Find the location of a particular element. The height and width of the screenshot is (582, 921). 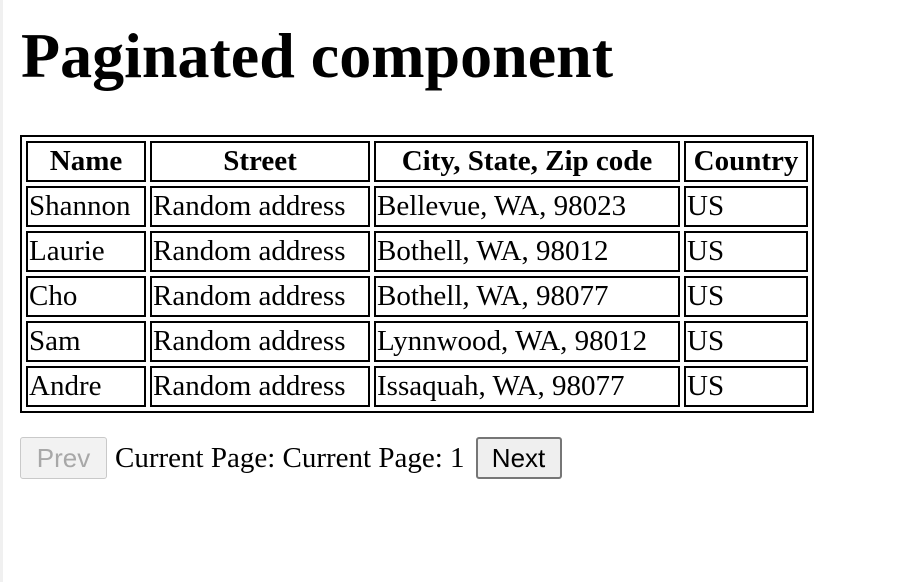

pagination-controls: Prev Current Page: Current Page: 1 Next is located at coordinates (291, 458).